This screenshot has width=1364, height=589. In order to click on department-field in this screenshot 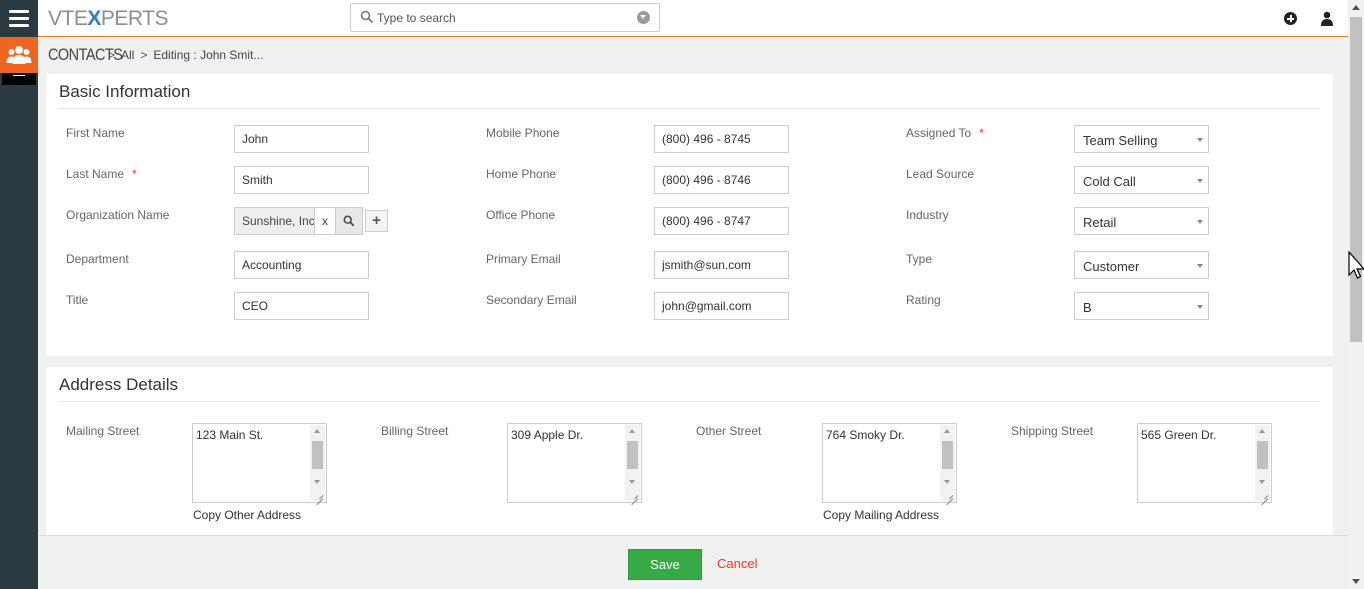, I will do `click(301, 265)`.